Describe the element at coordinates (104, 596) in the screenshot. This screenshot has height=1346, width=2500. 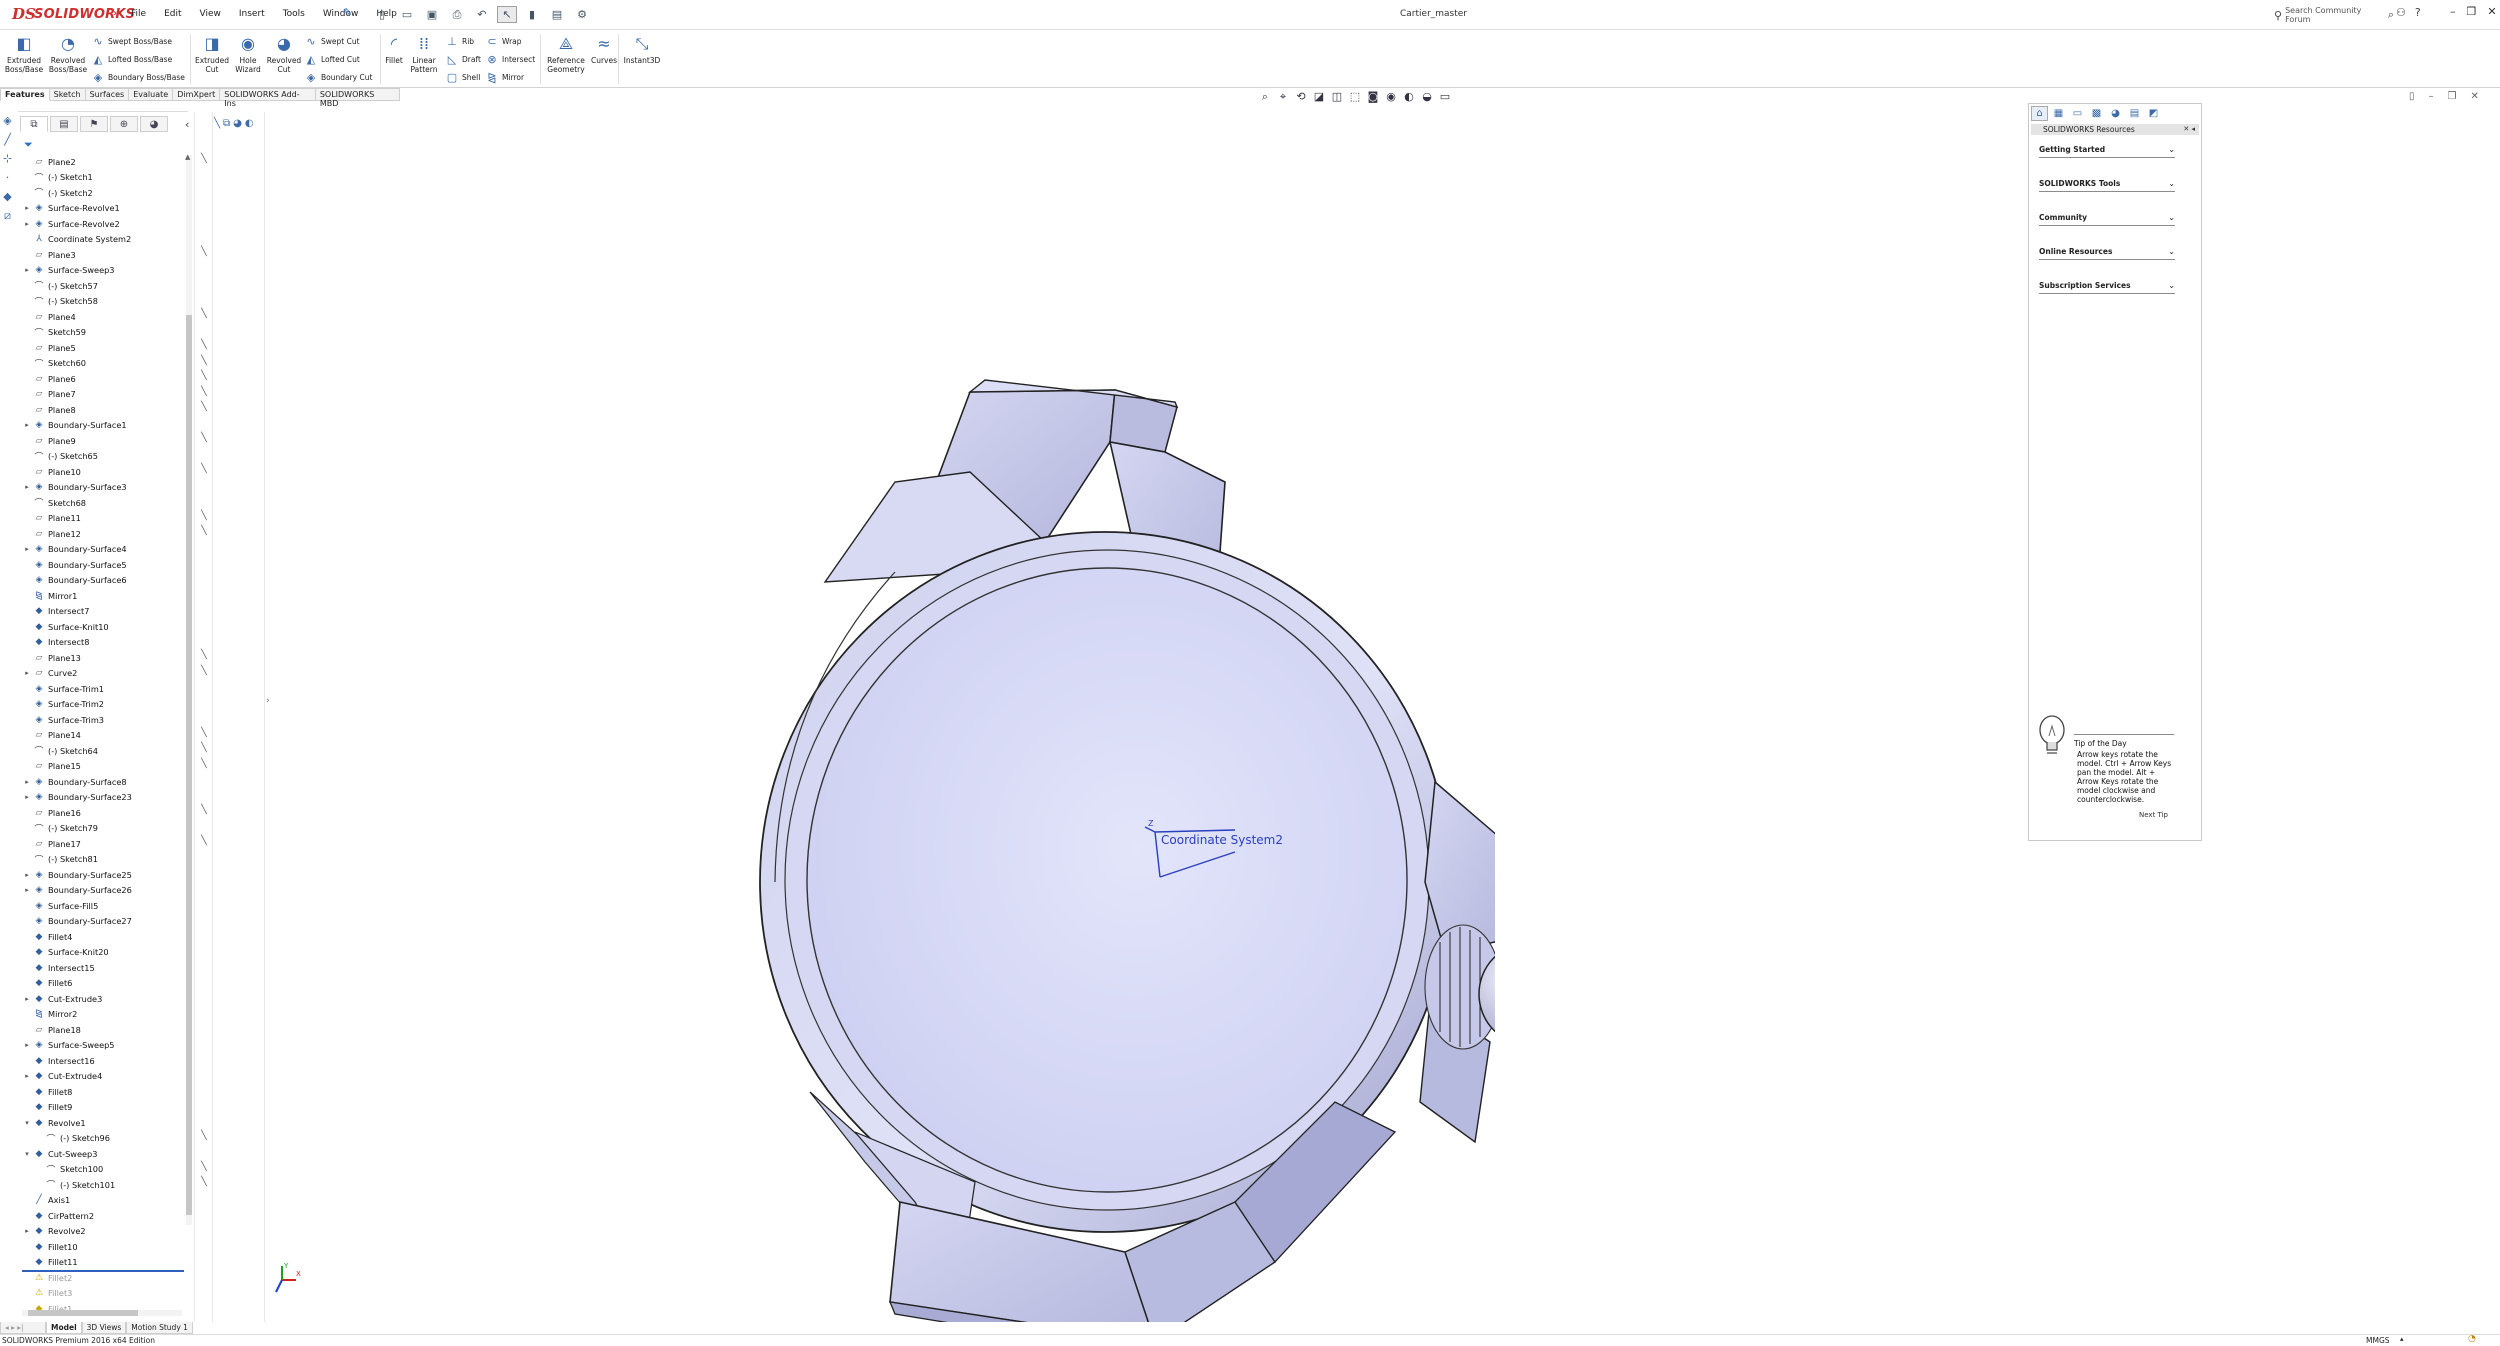
I see `tree-item: ⧎ Mirror1` at that location.